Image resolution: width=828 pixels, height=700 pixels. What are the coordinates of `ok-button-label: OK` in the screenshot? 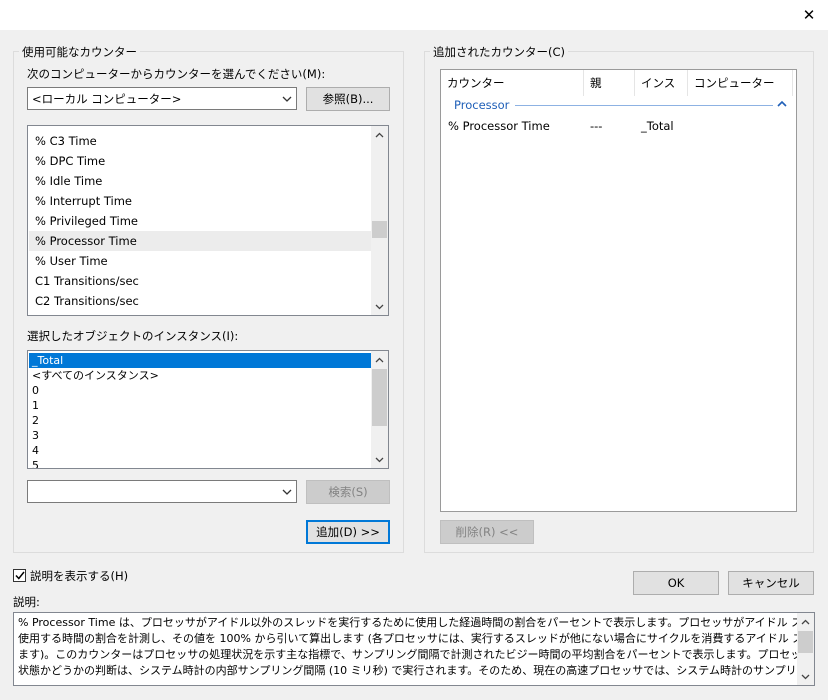 It's located at (676, 583).